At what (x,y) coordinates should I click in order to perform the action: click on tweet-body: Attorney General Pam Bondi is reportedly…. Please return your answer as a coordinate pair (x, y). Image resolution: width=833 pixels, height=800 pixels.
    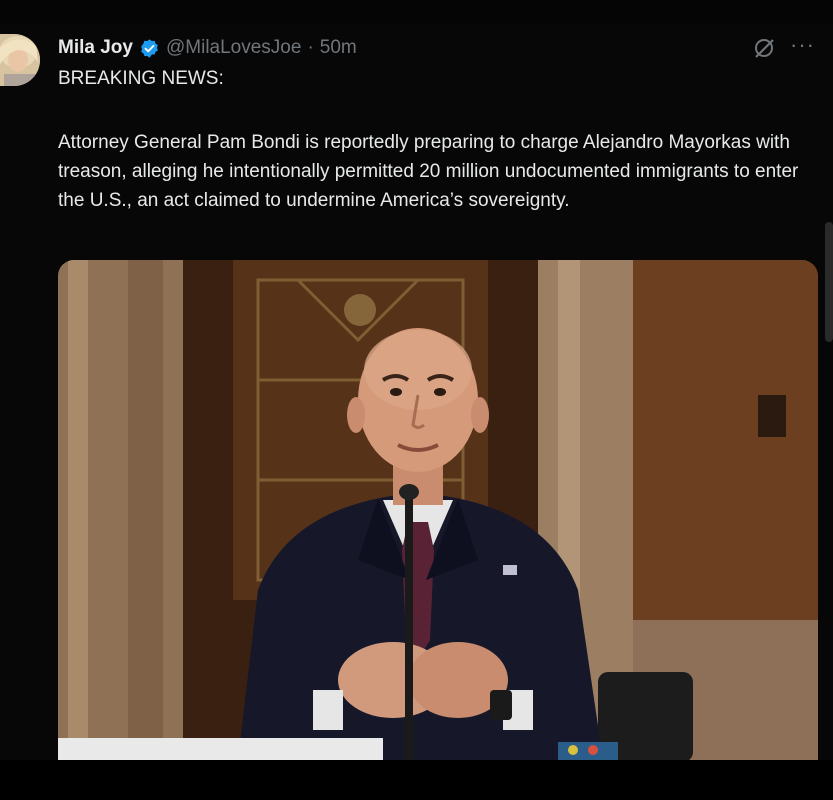
    Looking at the image, I should click on (428, 171).